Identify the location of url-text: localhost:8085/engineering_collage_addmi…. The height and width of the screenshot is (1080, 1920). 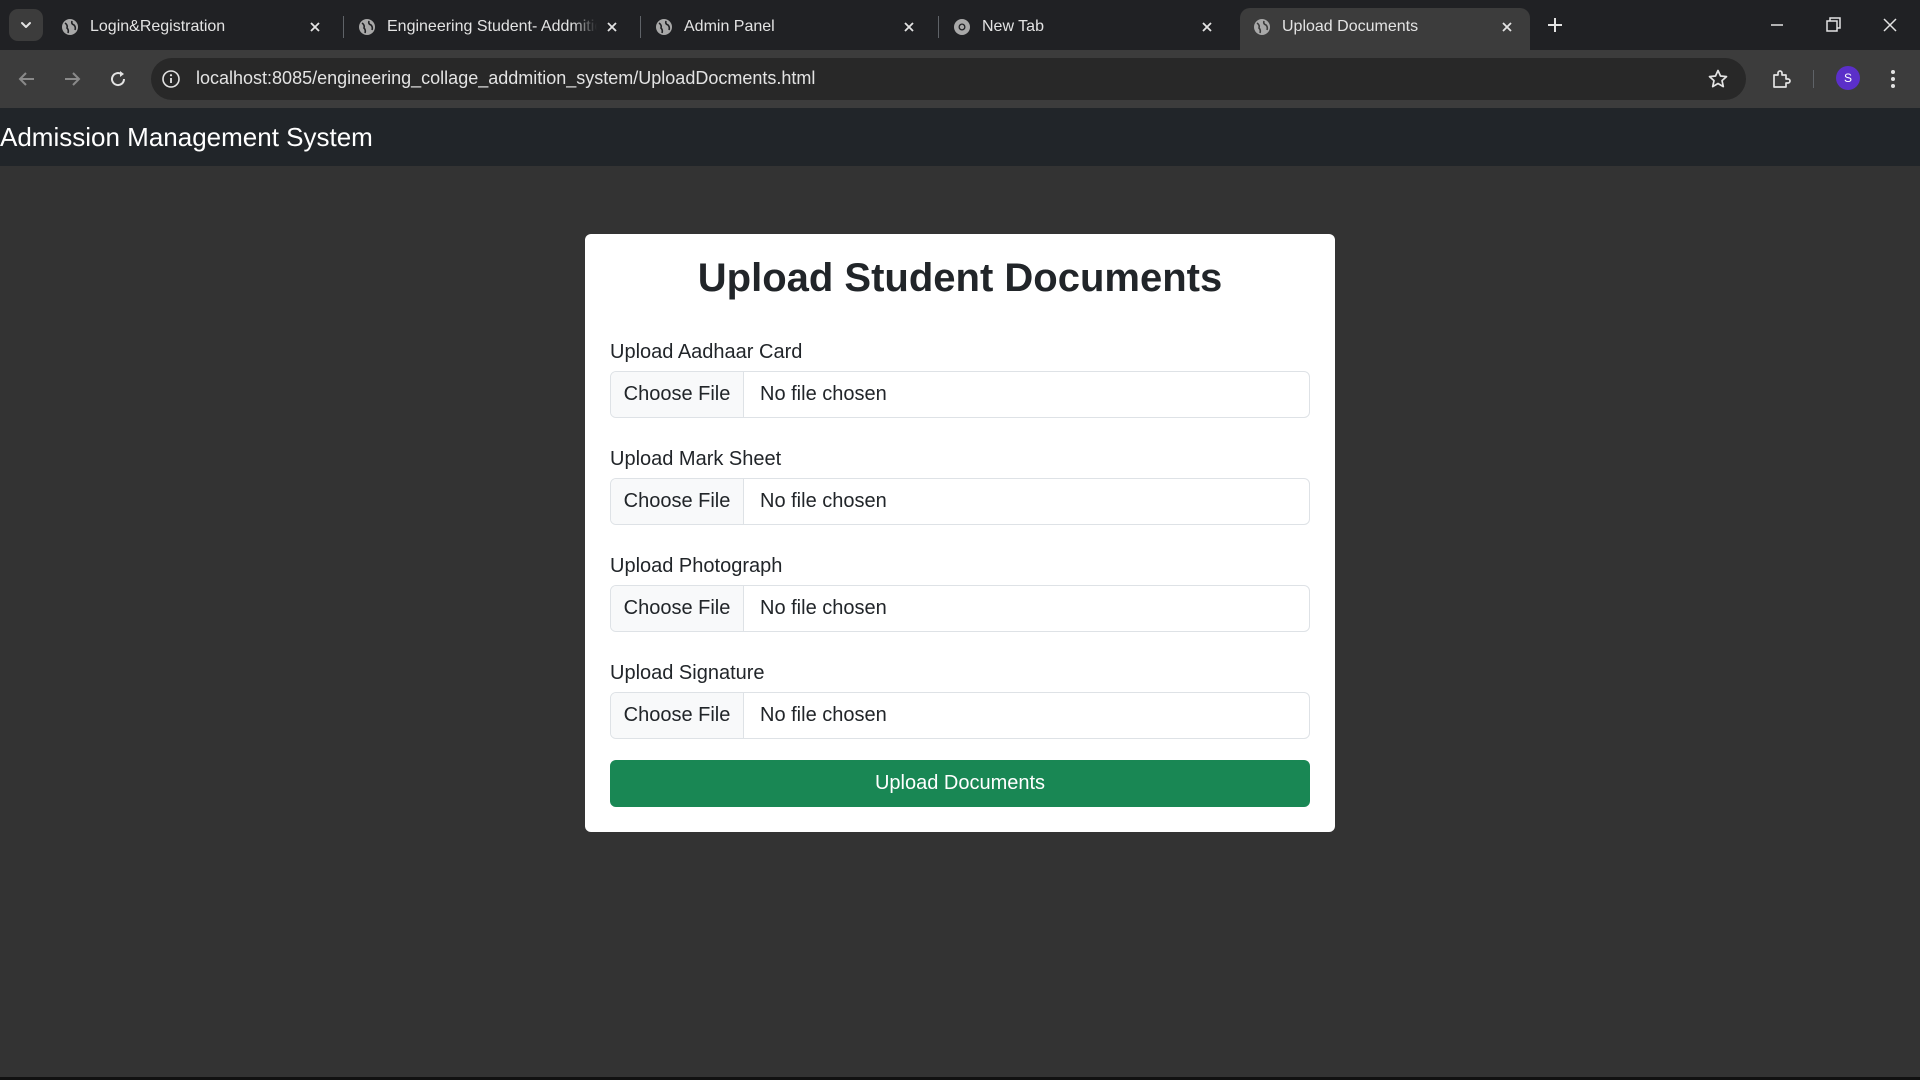
(505, 78).